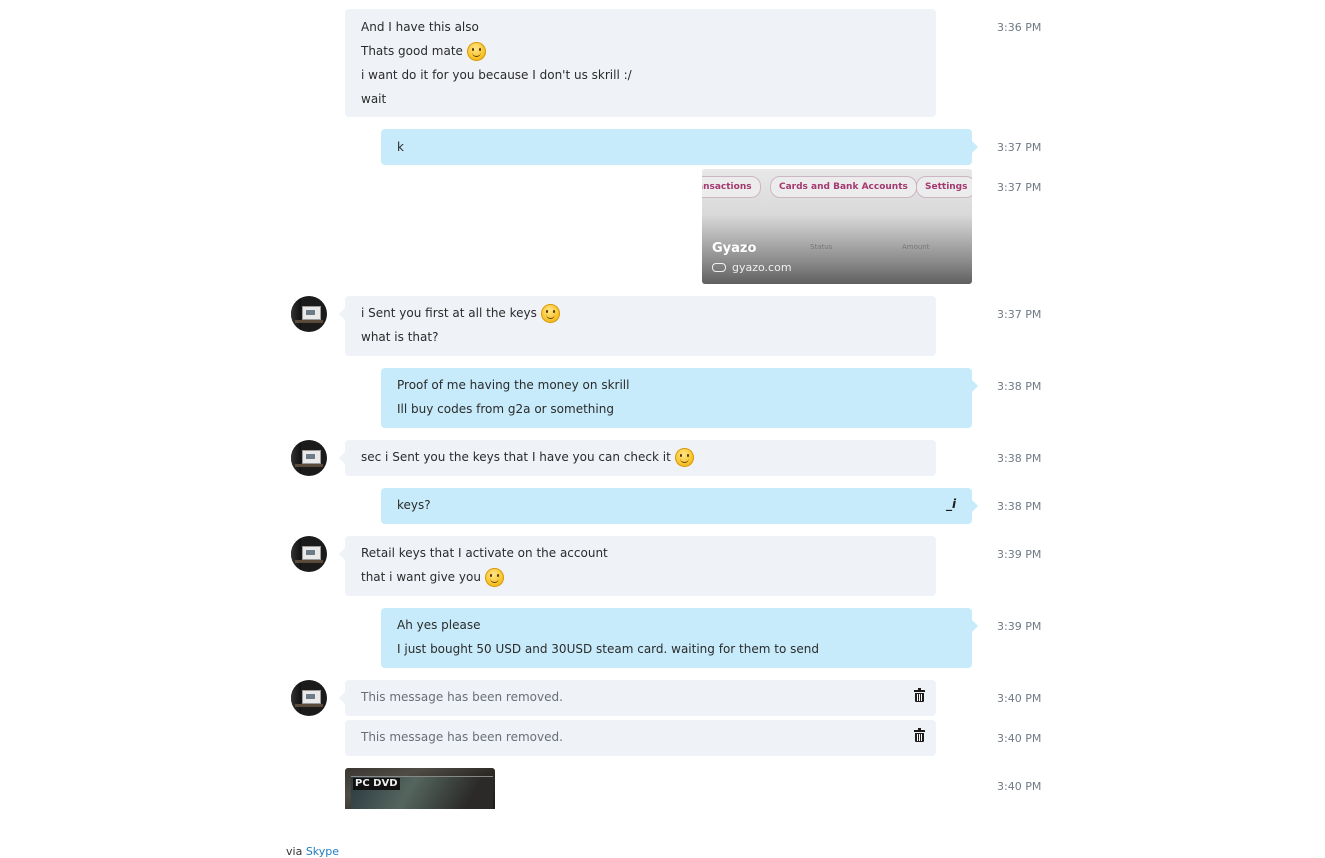  I want to click on via-footer: via Skype, so click(313, 851).